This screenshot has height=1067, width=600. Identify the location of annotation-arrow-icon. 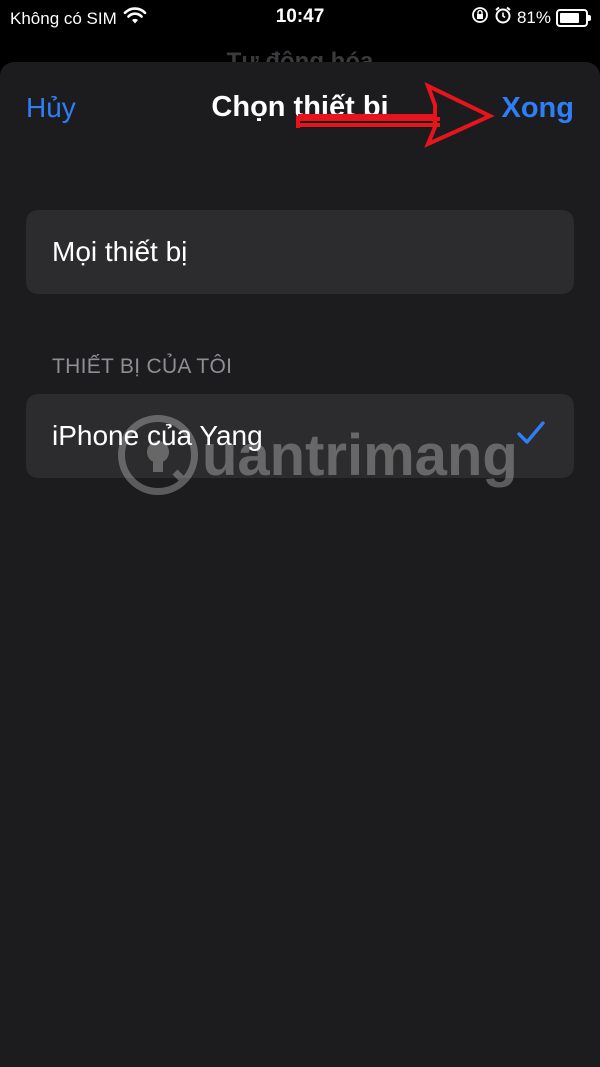
(395, 115).